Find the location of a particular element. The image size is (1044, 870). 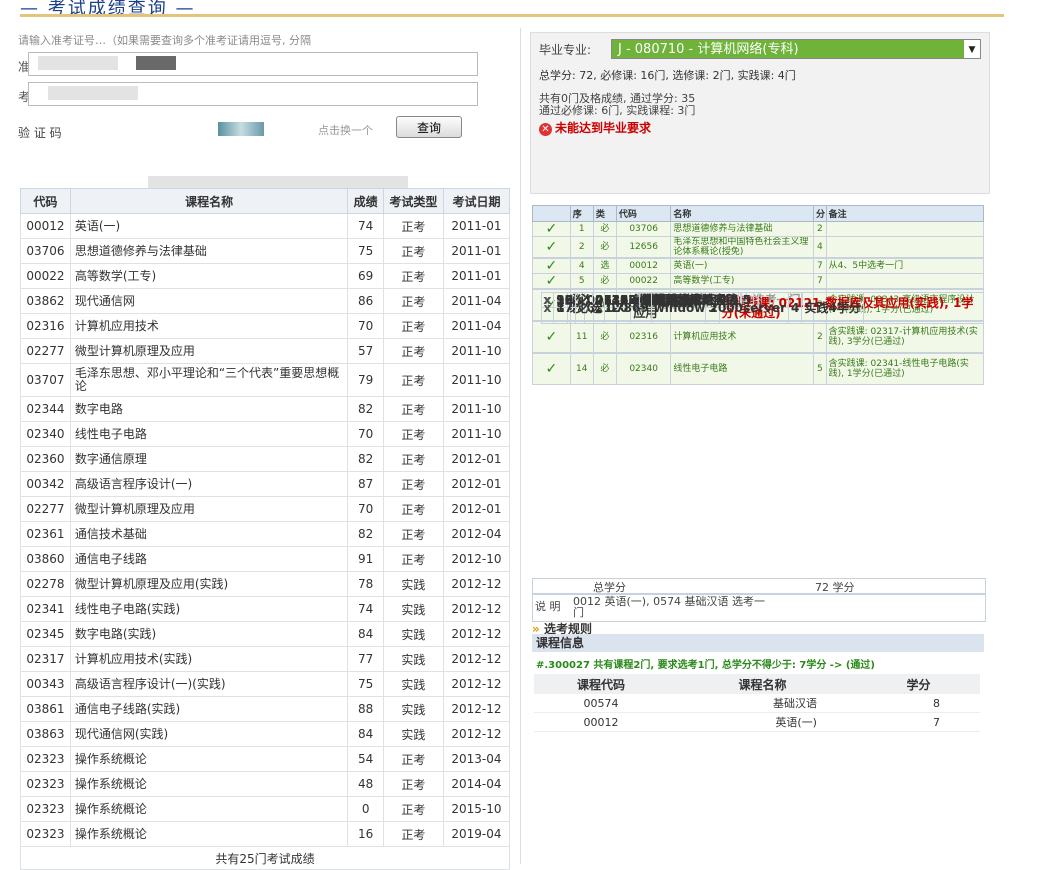

captcha-label: 验 证 码 is located at coordinates (40, 133).